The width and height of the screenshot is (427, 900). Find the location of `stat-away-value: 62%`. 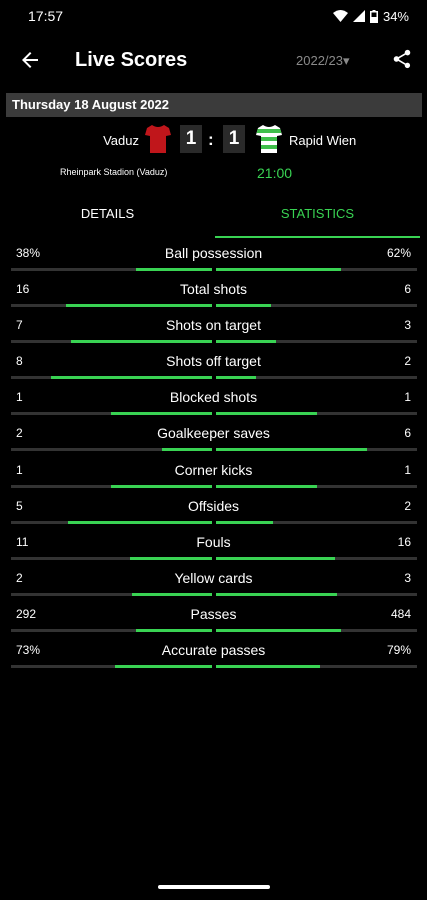

stat-away-value: 62% is located at coordinates (398, 253).